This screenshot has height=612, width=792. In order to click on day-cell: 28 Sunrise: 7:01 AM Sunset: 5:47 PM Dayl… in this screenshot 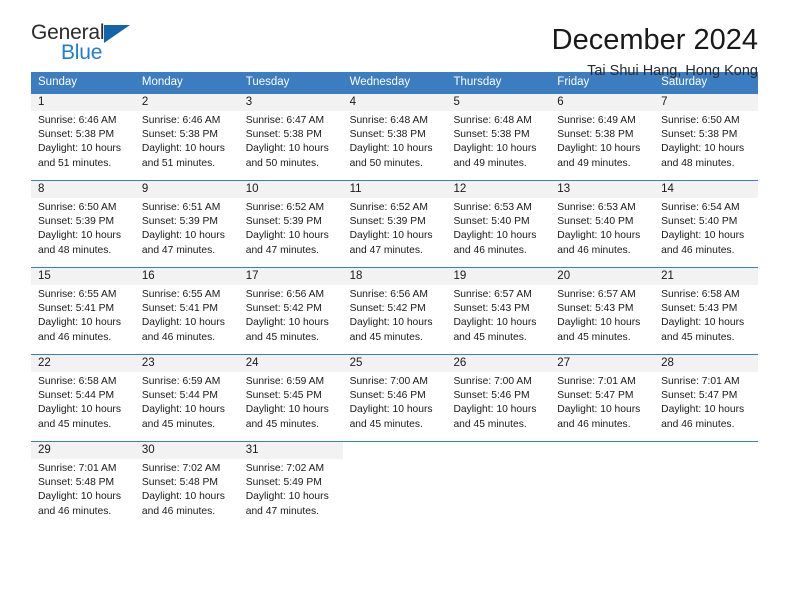, I will do `click(706, 398)`.